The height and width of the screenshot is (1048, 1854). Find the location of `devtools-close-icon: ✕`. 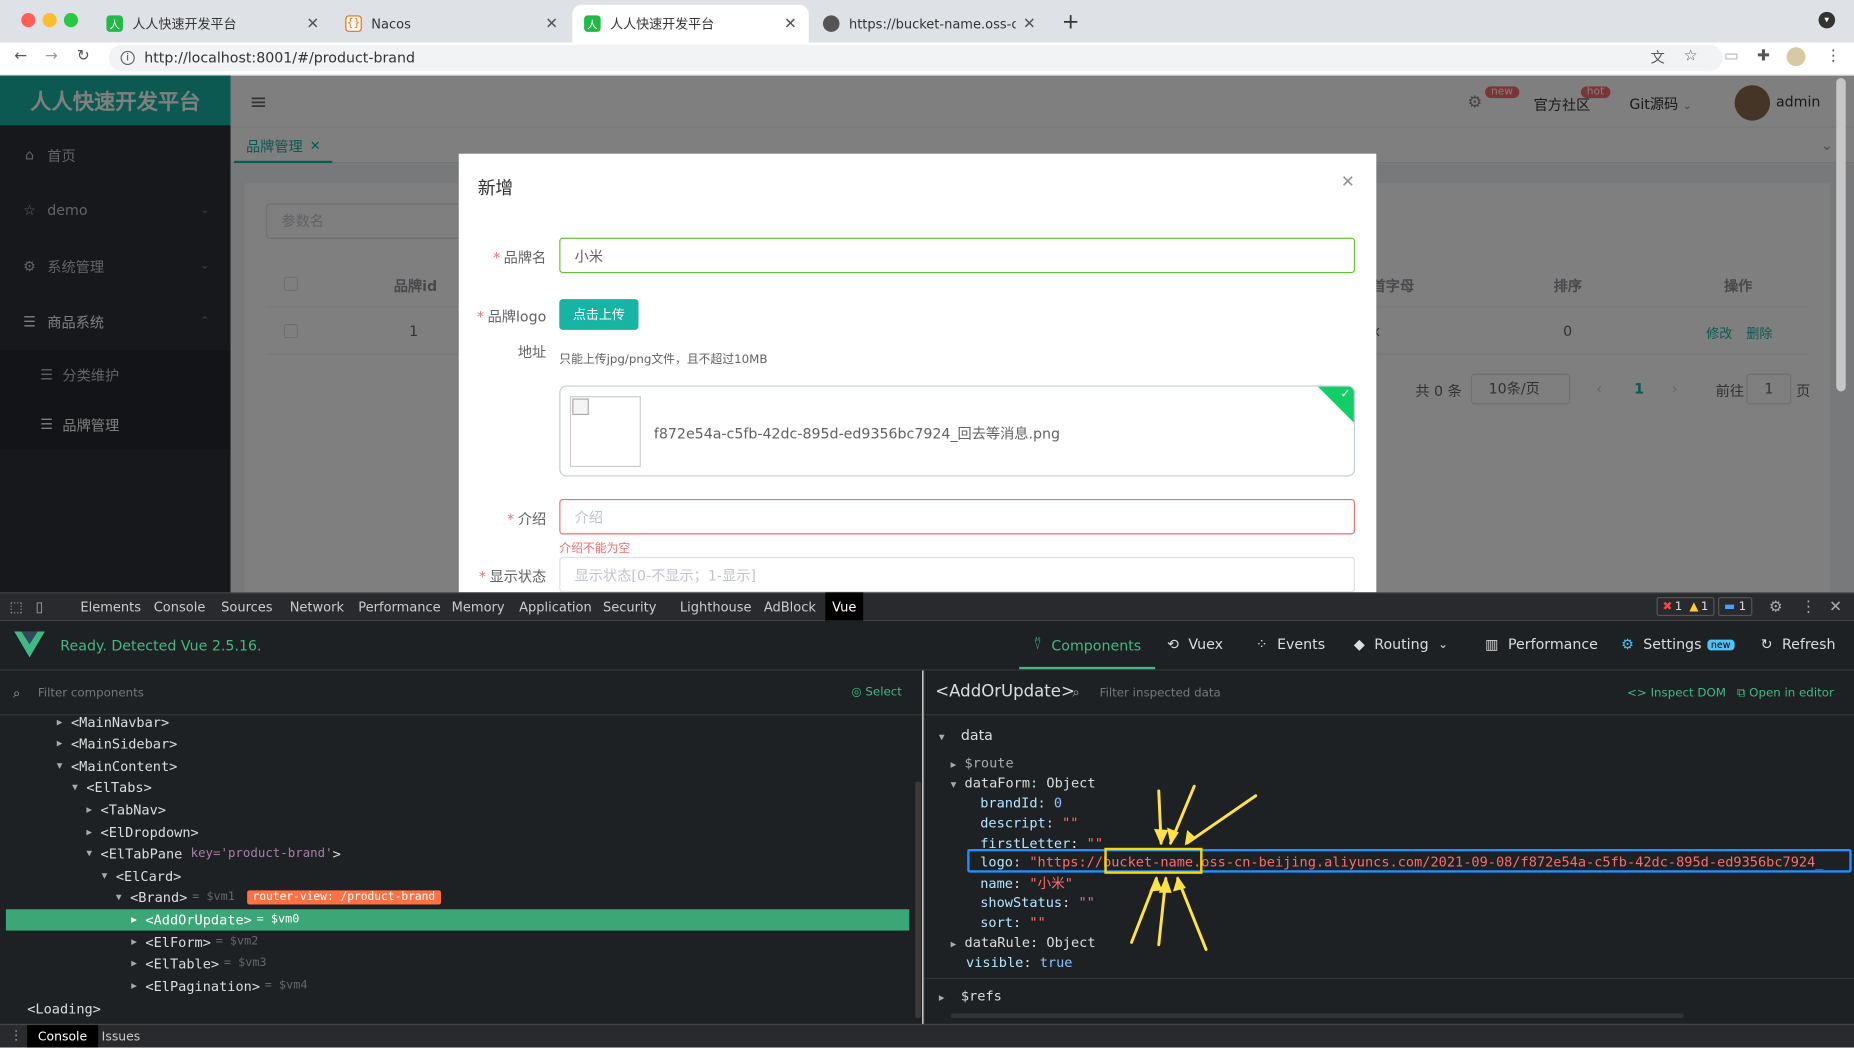

devtools-close-icon: ✕ is located at coordinates (1835, 606).